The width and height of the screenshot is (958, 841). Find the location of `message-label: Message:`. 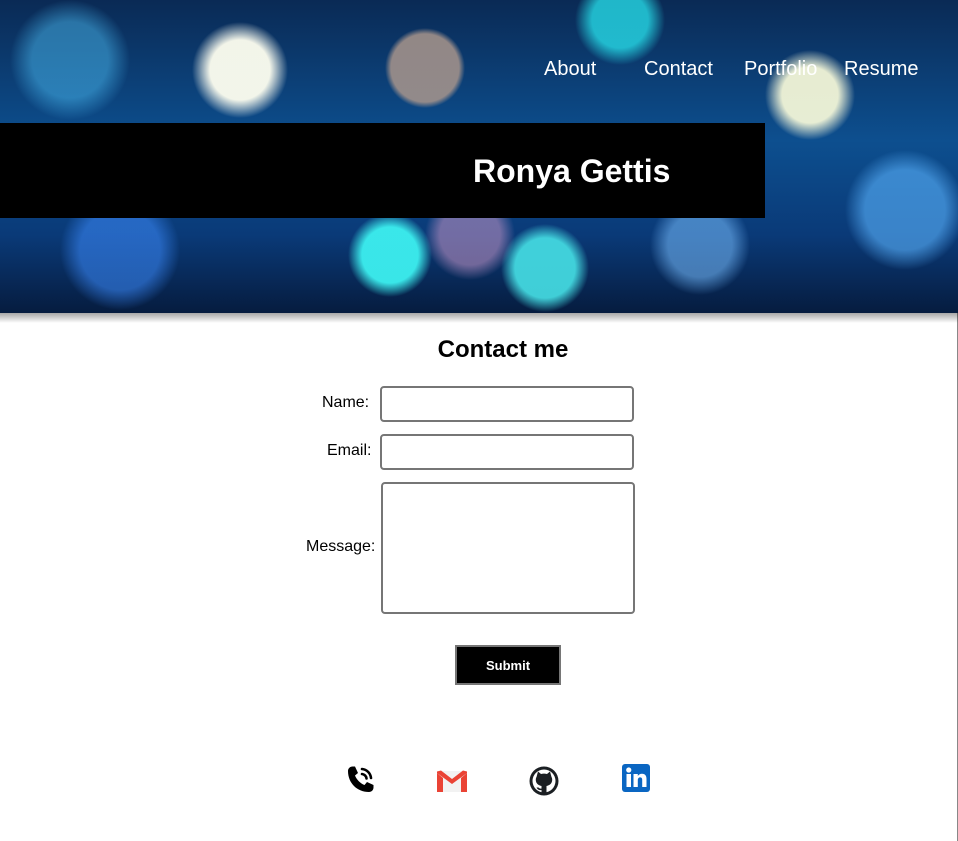

message-label: Message: is located at coordinates (341, 546).